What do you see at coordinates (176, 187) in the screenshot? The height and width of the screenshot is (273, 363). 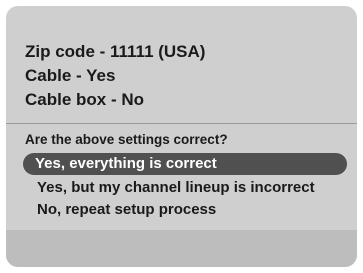 I see `option-channel-lineup-incorrect: Yes, but my channel lineup is incorrect` at bounding box center [176, 187].